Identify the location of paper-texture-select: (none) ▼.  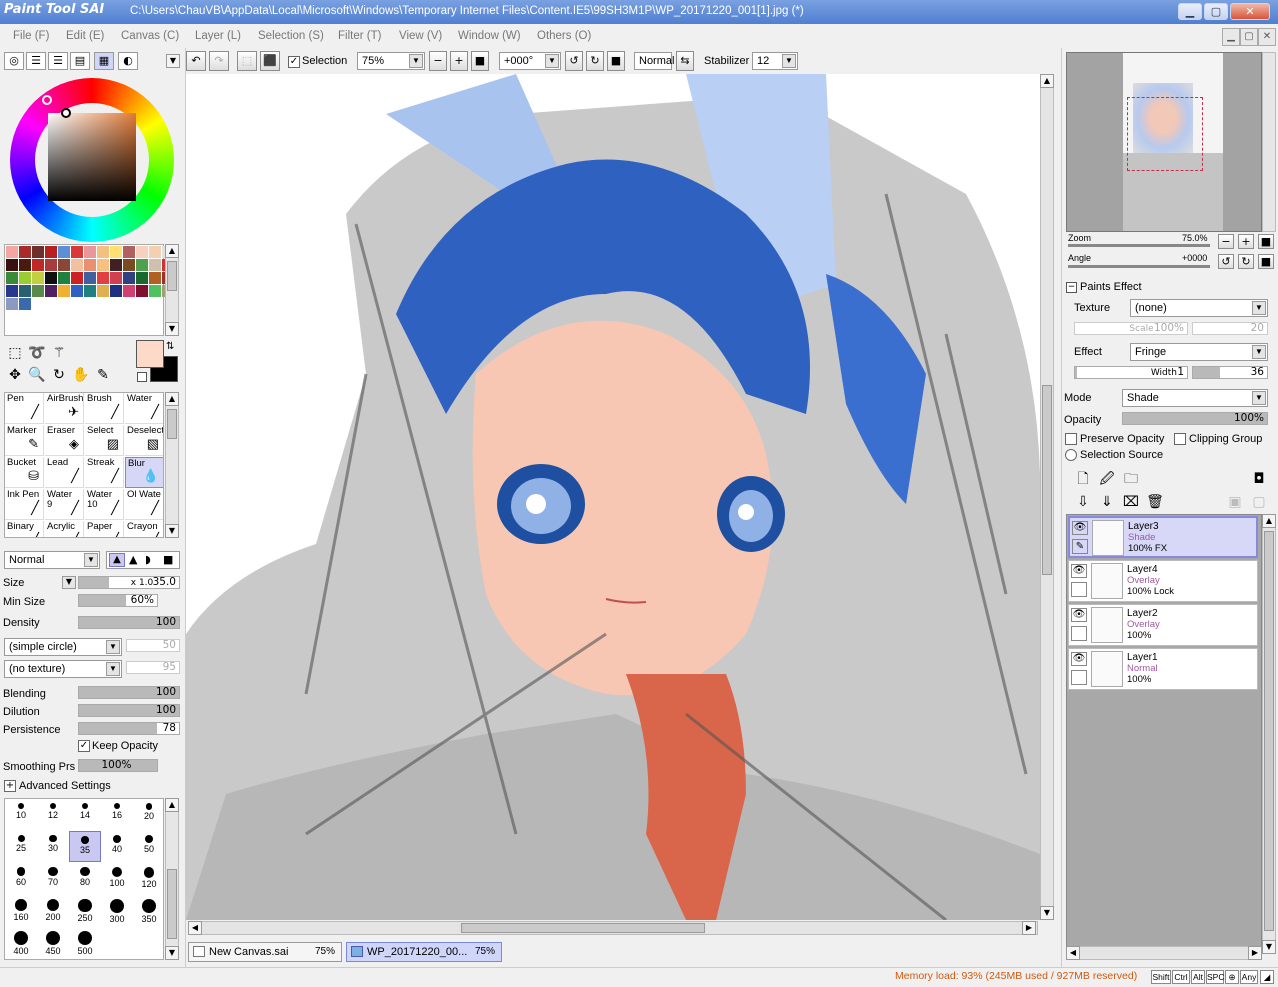
(1199, 308).